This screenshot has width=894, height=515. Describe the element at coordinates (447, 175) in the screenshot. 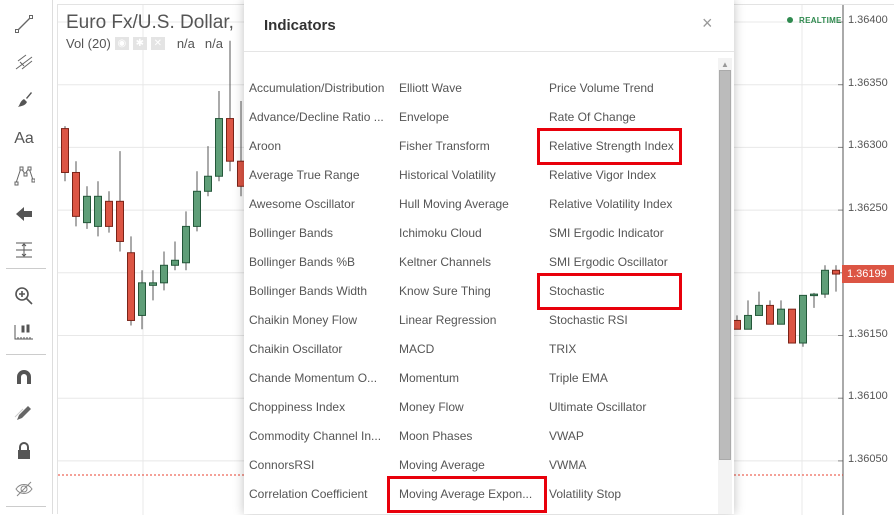

I see `indicator-item: Historical Volatility` at that location.